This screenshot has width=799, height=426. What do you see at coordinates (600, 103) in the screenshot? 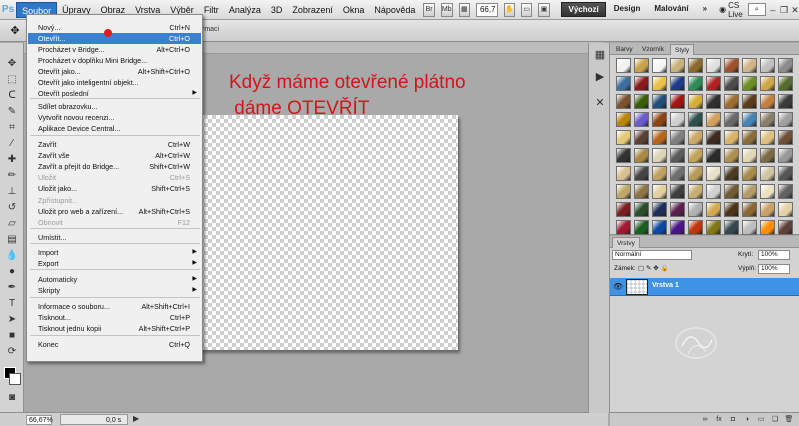
I see `tool-presets-icon: ✕` at bounding box center [600, 103].